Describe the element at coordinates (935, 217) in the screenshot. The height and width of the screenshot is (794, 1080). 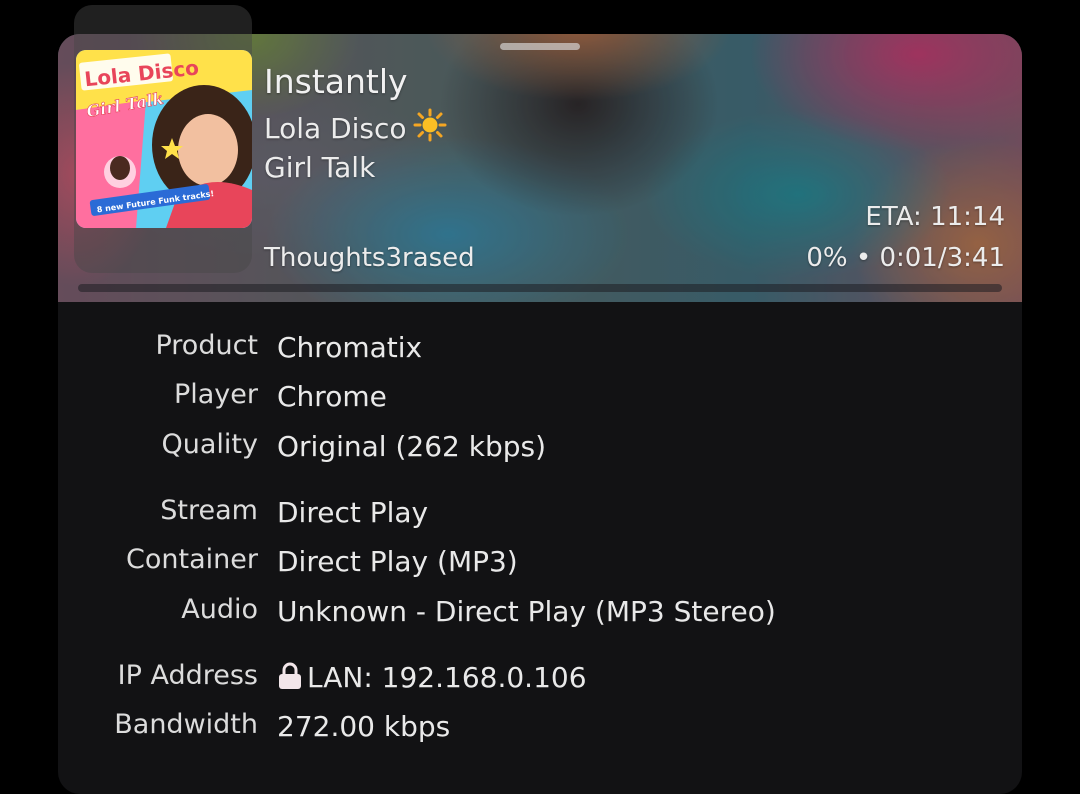
I see `eta-text: ETA: 11:14` at that location.